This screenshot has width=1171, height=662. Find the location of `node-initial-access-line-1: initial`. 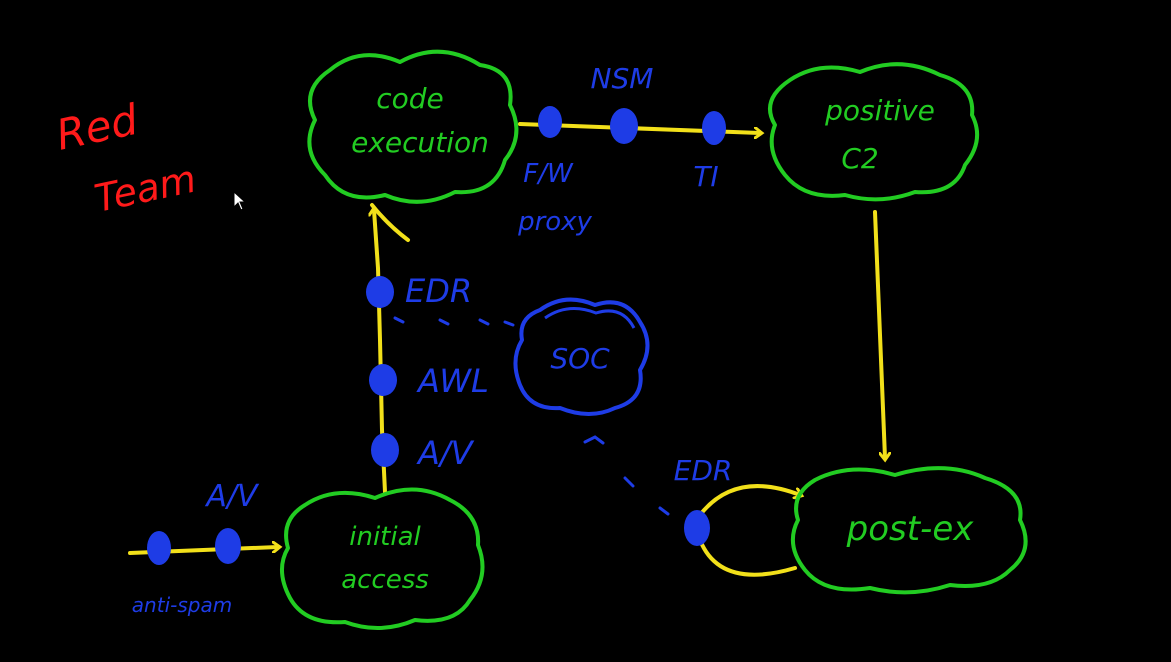

node-initial-access-line-1: initial is located at coordinates (385, 537).